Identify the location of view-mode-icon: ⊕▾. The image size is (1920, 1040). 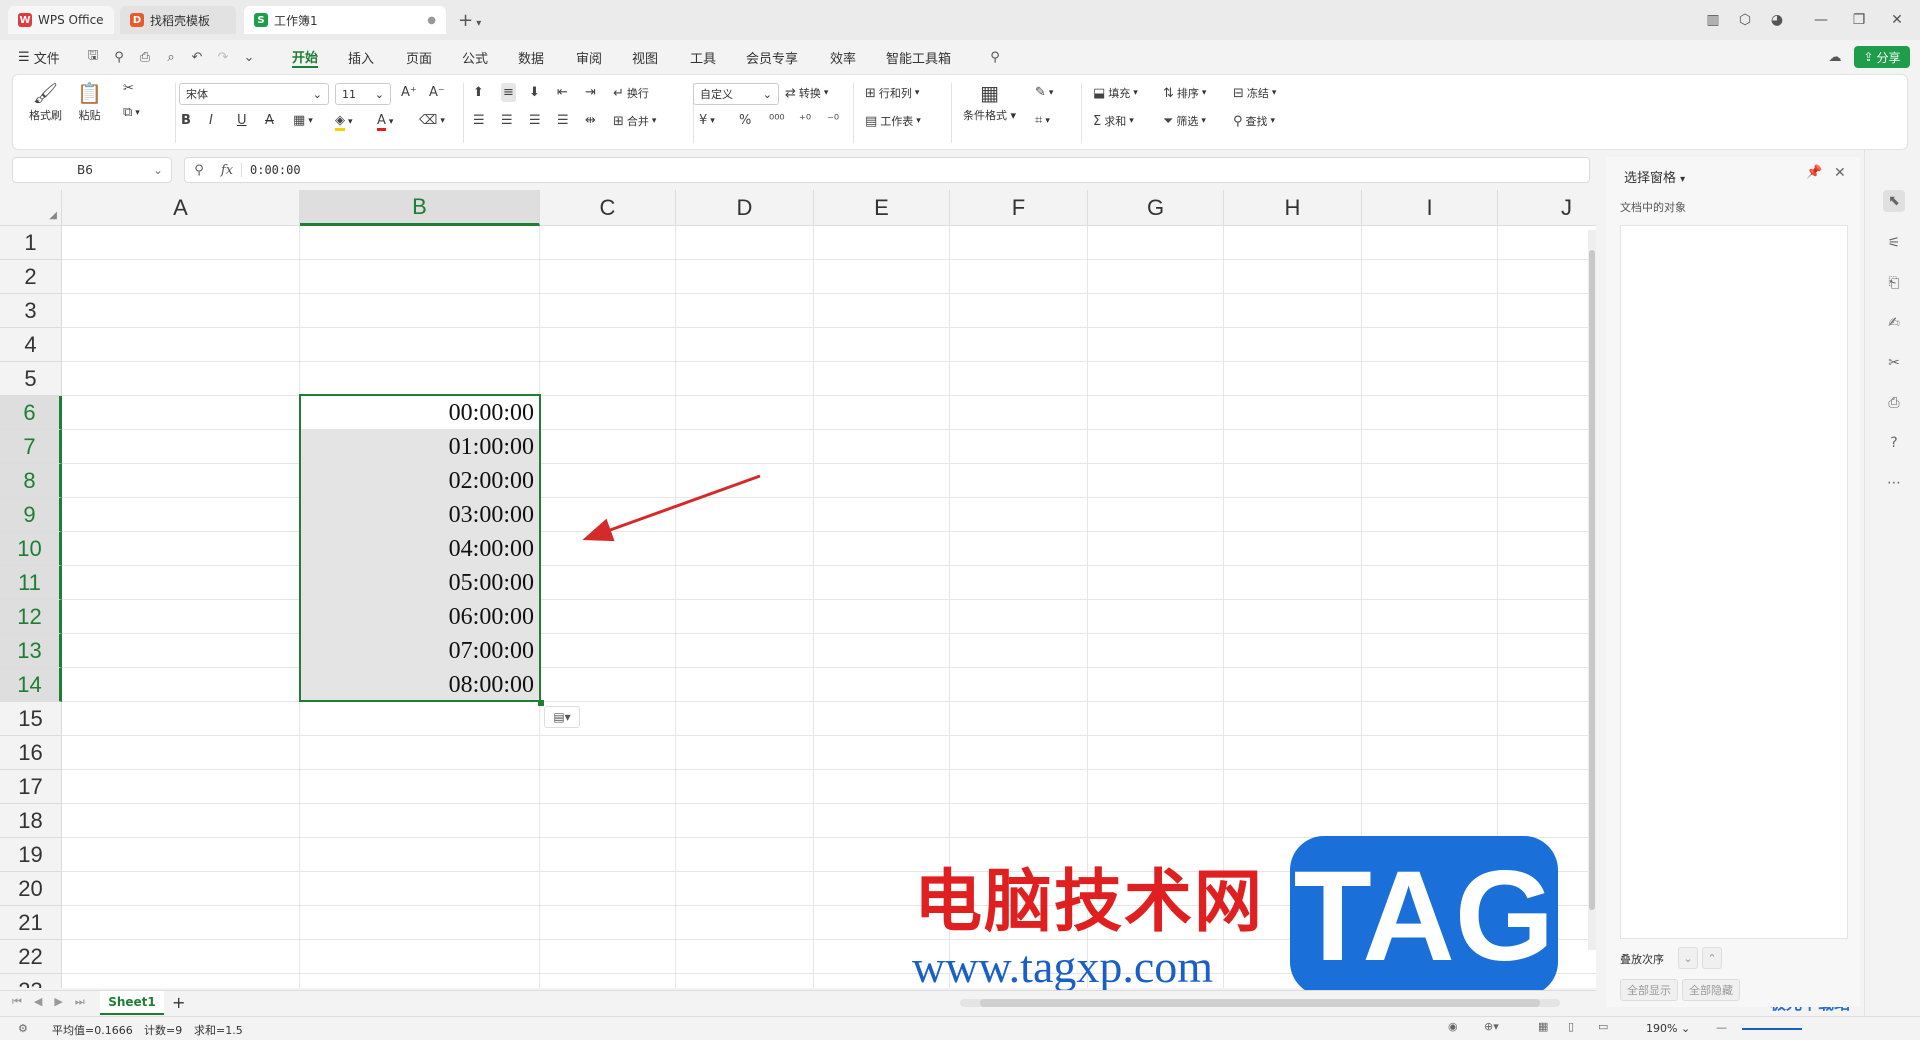
(1491, 1026).